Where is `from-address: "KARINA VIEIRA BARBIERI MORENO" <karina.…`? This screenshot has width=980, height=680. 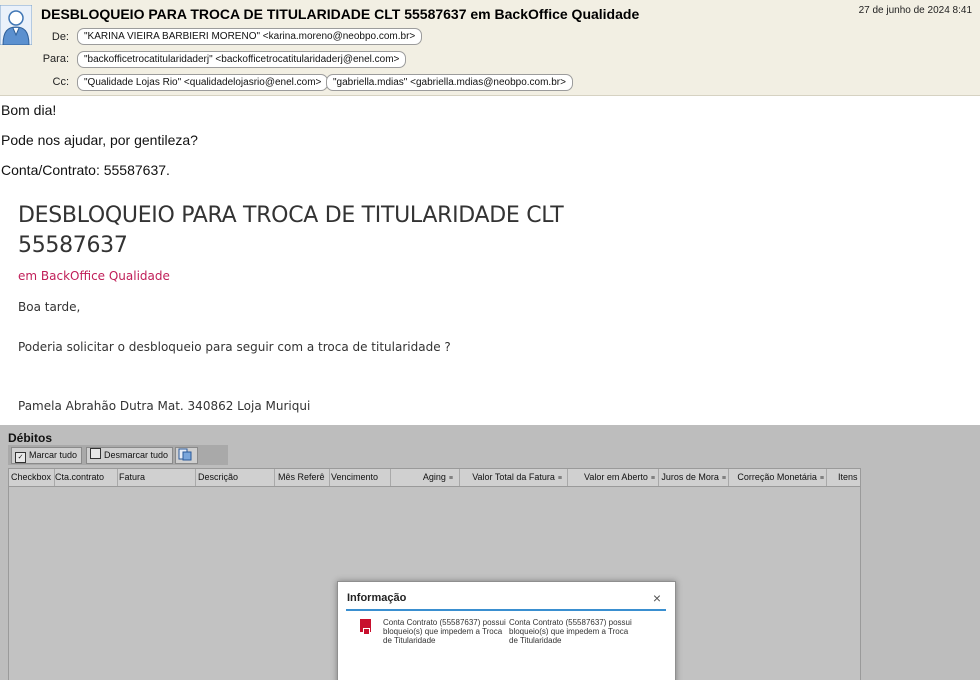
from-address: "KARINA VIEIRA BARBIERI MORENO" <karina.… is located at coordinates (250, 36).